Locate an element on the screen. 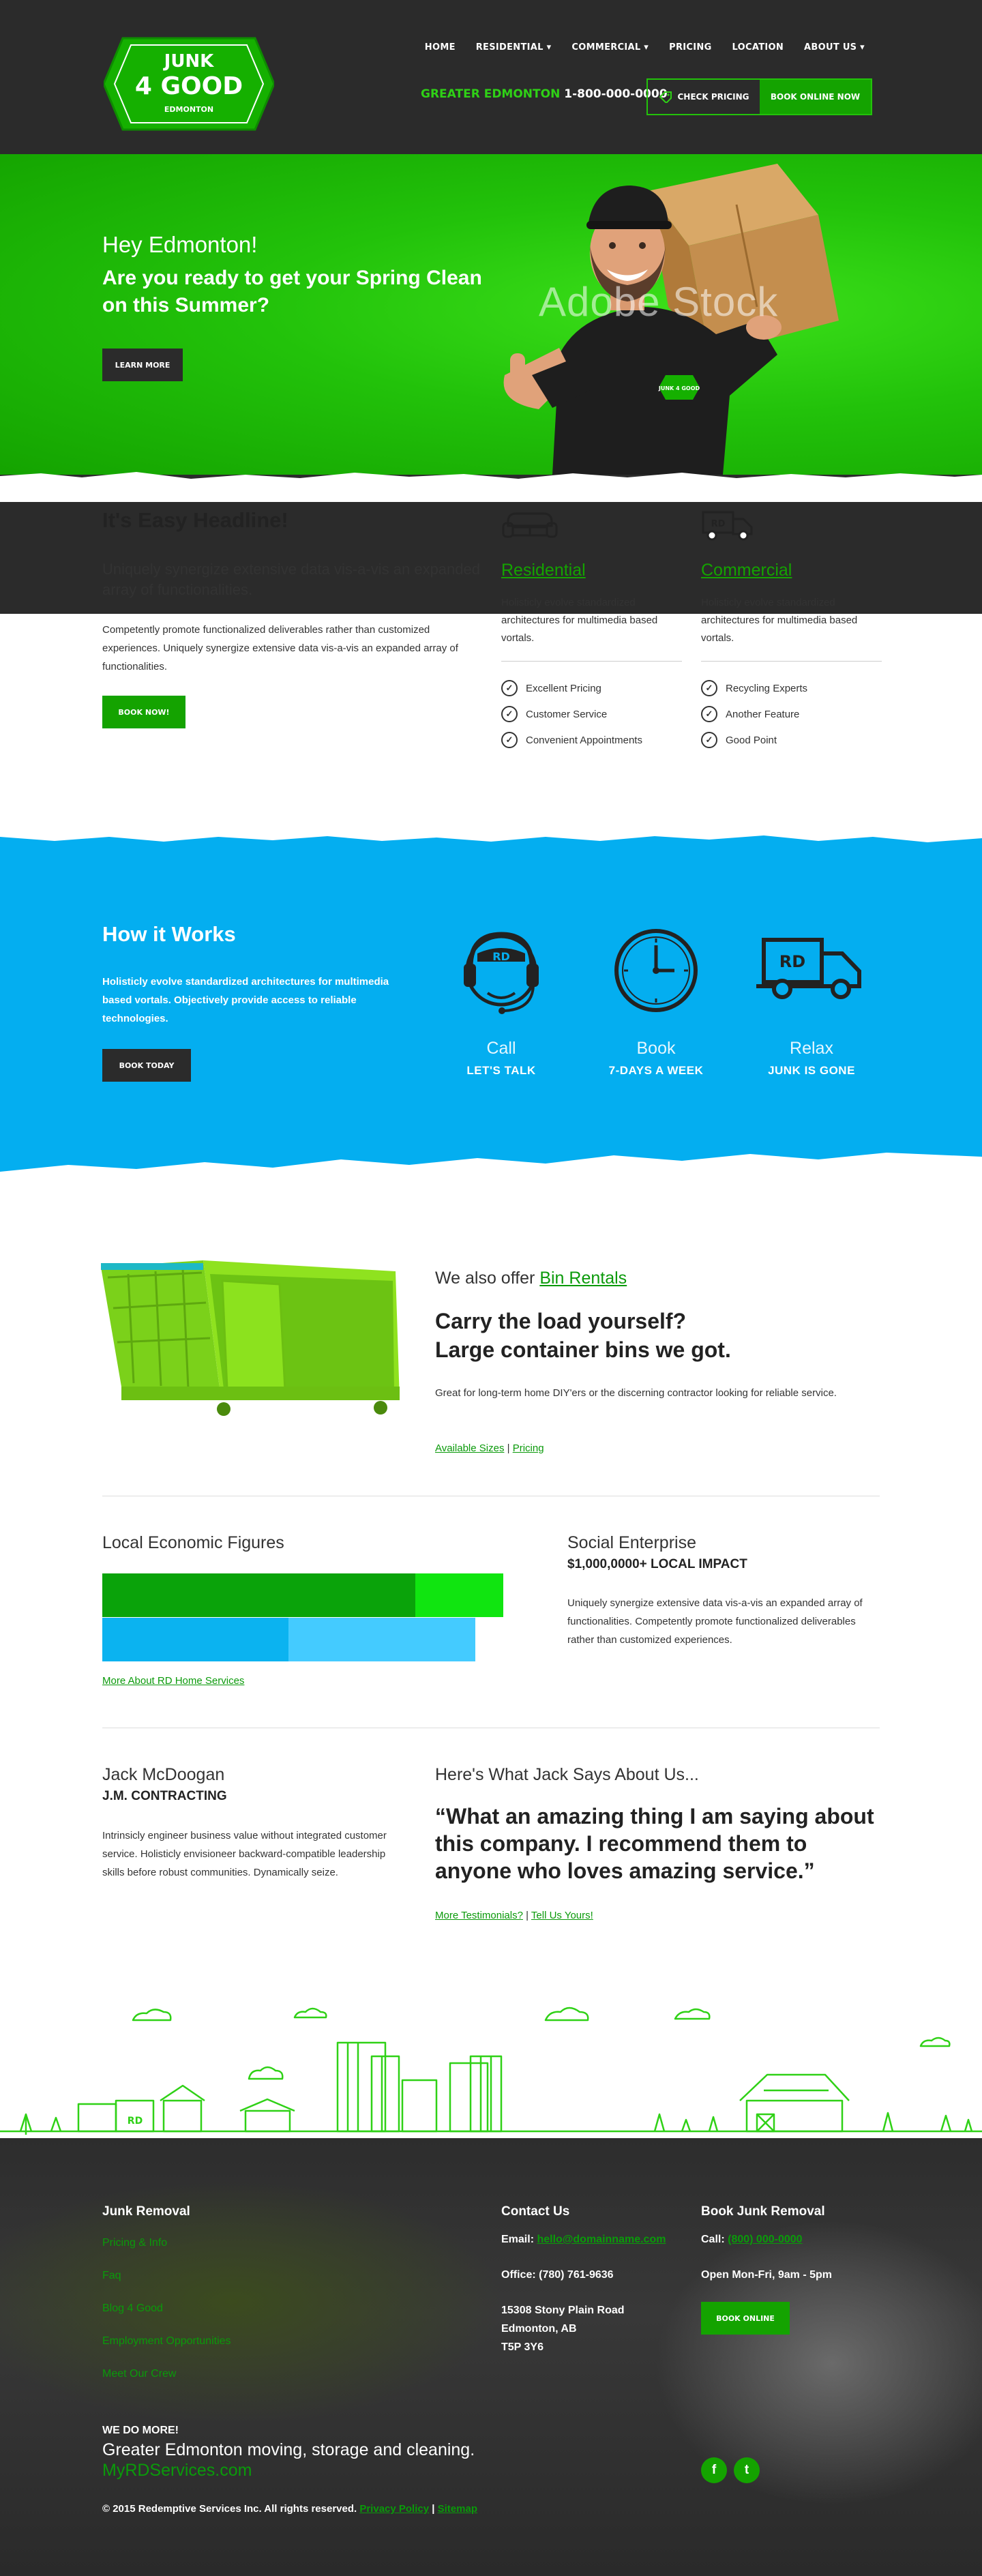  nav-location: LOCATION is located at coordinates (758, 47).